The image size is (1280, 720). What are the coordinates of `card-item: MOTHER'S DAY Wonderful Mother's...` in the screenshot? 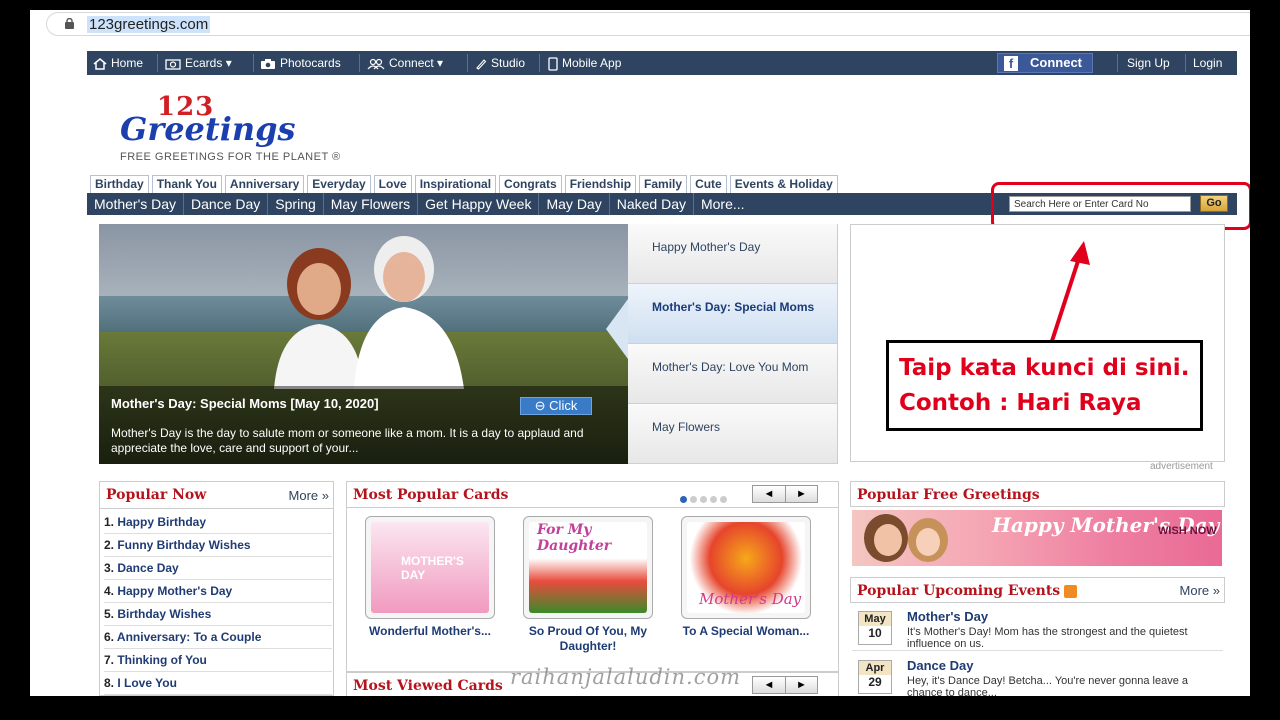 It's located at (430, 577).